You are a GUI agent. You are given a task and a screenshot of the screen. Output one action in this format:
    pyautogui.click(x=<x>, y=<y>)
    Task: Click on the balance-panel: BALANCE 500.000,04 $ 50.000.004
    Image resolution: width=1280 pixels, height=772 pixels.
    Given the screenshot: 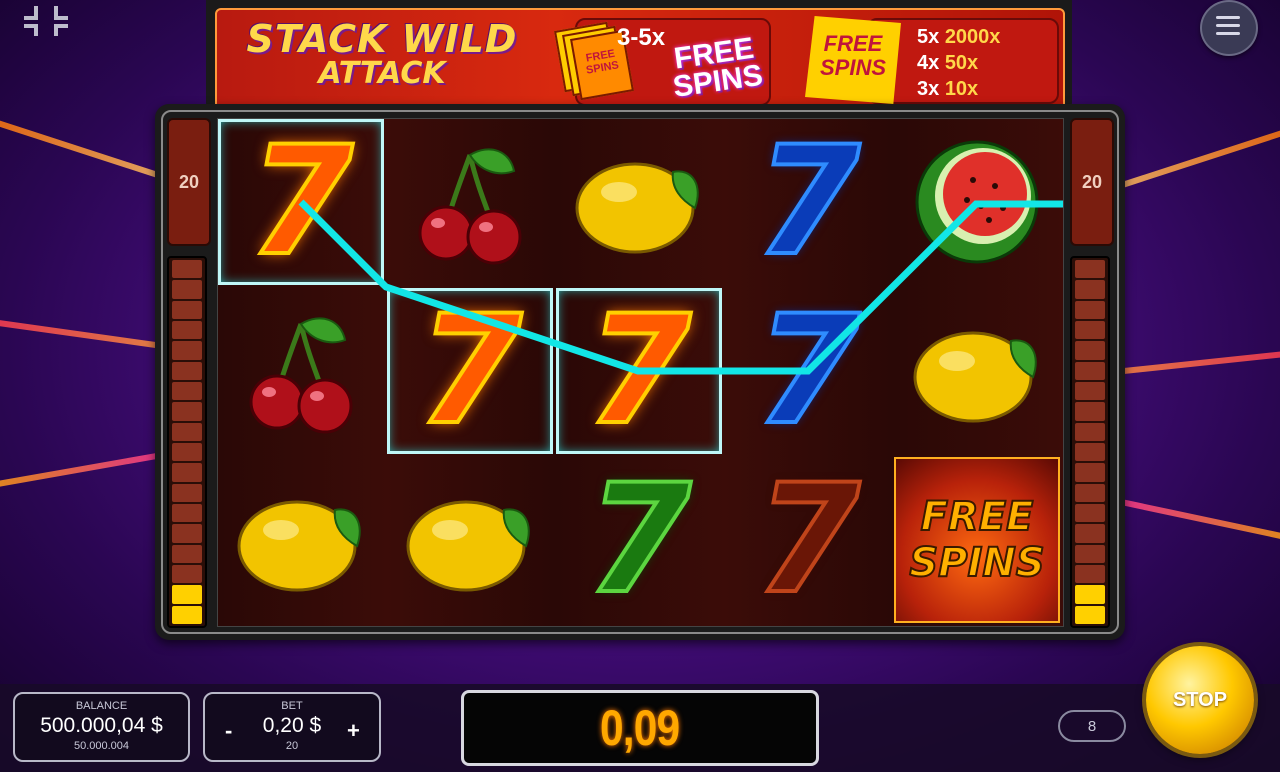 What is the action you would take?
    pyautogui.click(x=101, y=727)
    